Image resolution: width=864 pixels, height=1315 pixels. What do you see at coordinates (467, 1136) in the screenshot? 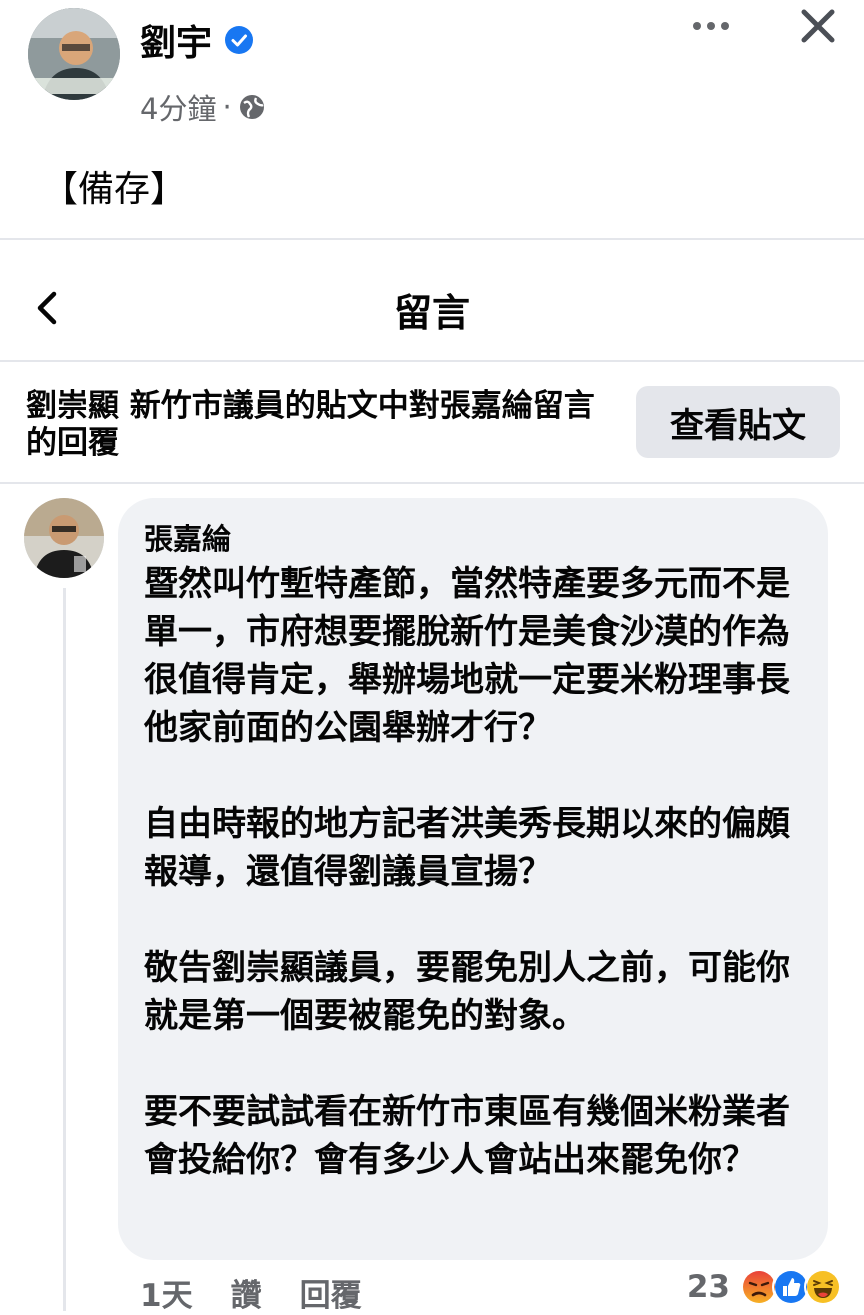
I see `comment-paragraph: 要不要試試看在新竹市東區有幾個米粉業者會投給你？會有多少人會站出來罷免你？` at bounding box center [467, 1136].